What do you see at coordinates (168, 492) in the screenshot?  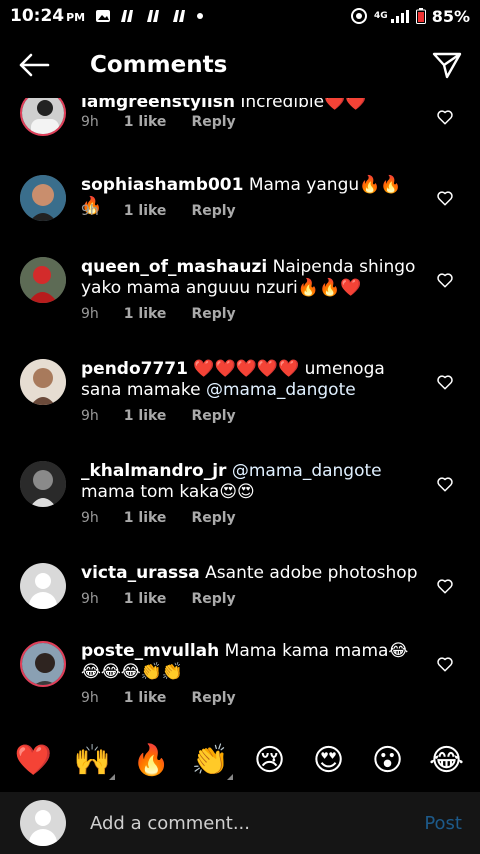 I see `comment-text: mama tom kaka😍😍` at bounding box center [168, 492].